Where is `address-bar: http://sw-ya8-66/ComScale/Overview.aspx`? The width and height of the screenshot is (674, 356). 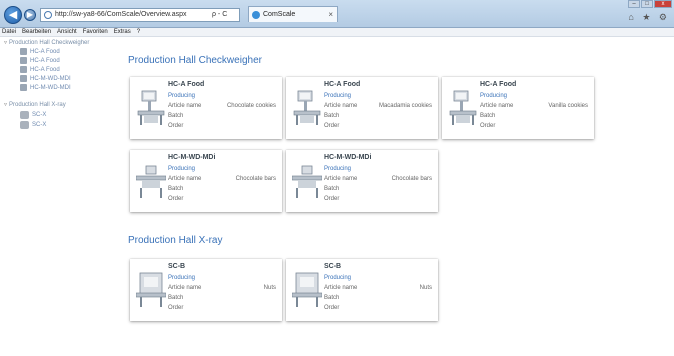
address-bar: http://sw-ya8-66/ComScale/Overview.aspx is located at coordinates (140, 15).